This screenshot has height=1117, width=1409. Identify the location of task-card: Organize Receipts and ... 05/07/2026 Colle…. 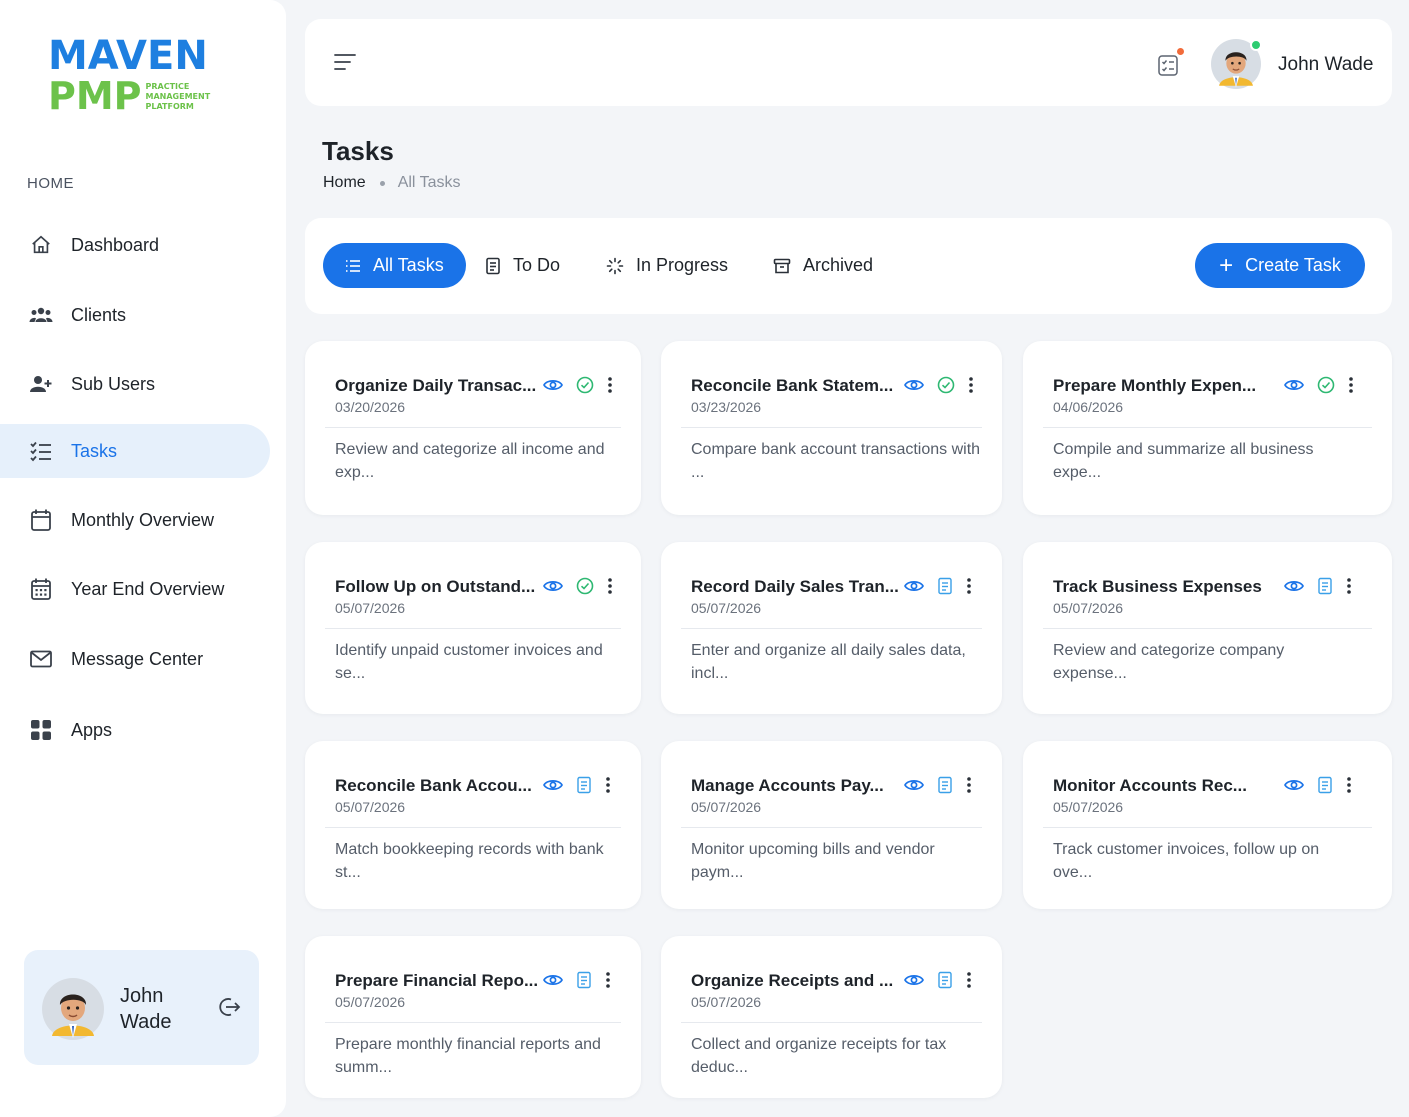
(831, 1017).